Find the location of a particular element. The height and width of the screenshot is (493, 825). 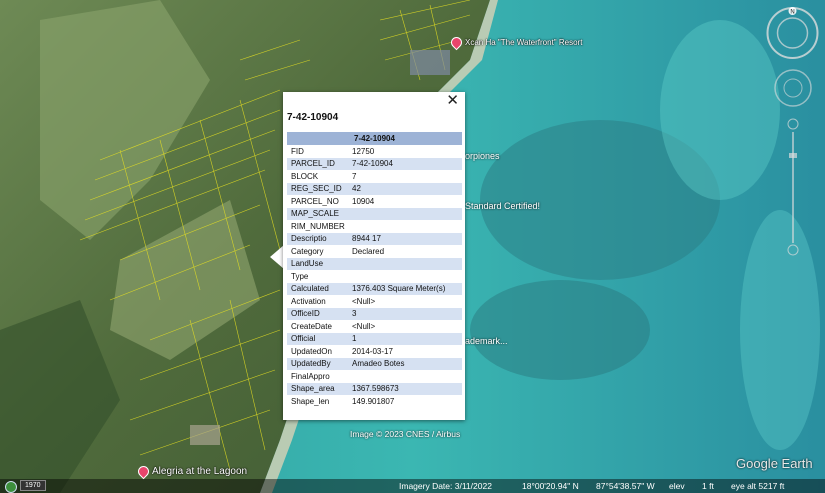

attribute-key: Calculated is located at coordinates (317, 288).